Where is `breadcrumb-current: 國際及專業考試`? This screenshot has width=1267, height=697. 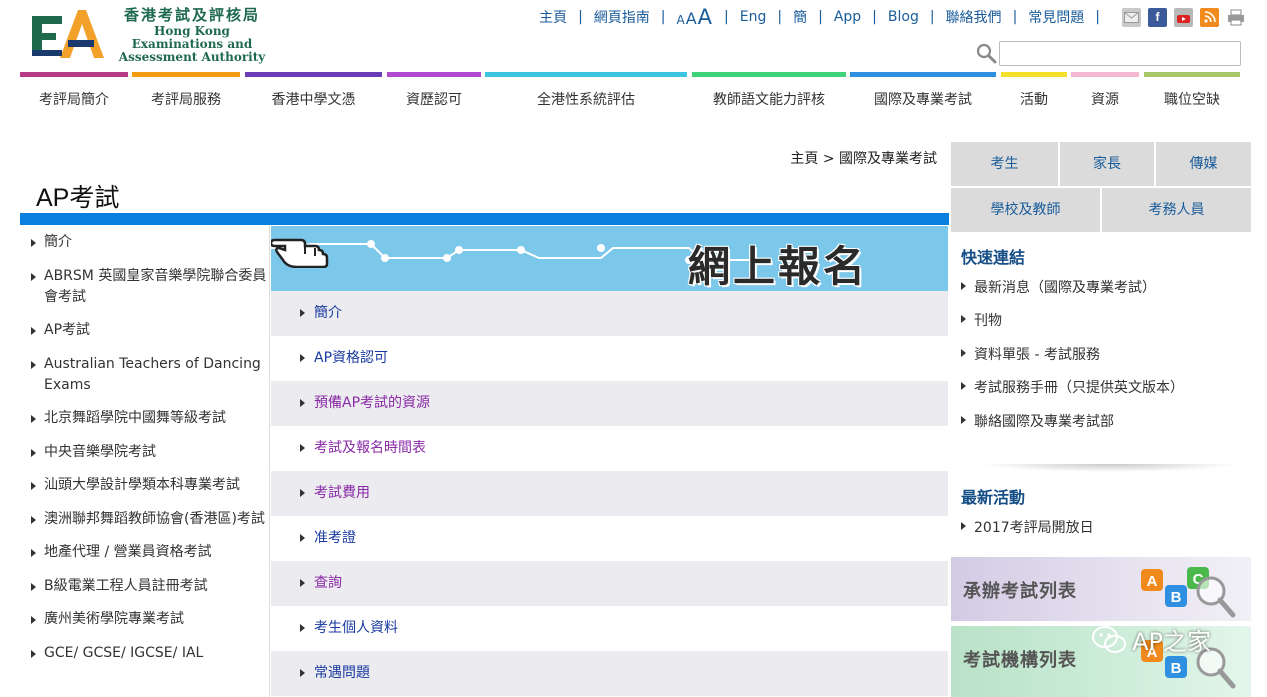
breadcrumb-current: 國際及專業考試 is located at coordinates (888, 159).